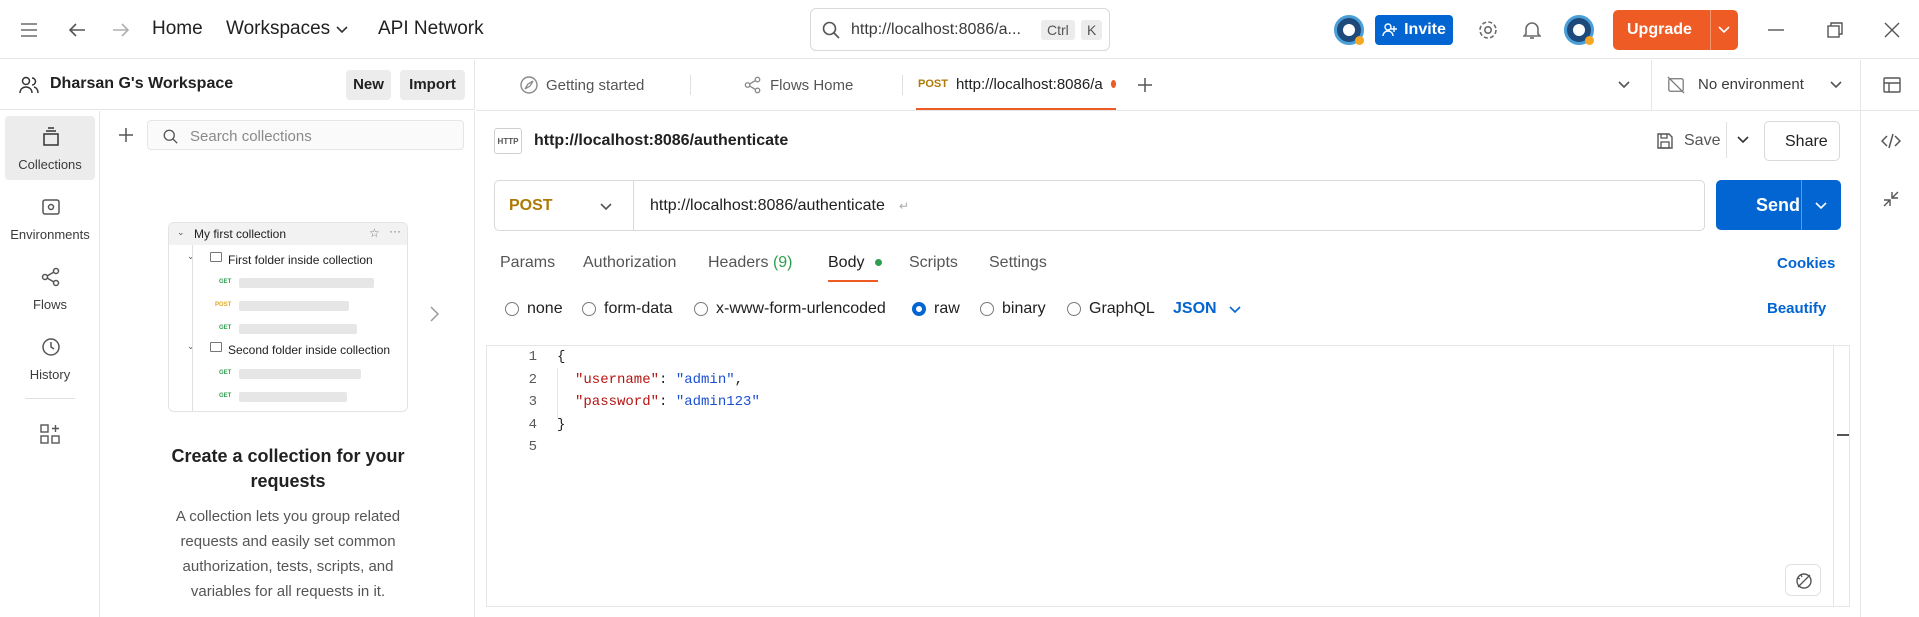 The height and width of the screenshot is (617, 1919). I want to click on radio-none: none, so click(534, 309).